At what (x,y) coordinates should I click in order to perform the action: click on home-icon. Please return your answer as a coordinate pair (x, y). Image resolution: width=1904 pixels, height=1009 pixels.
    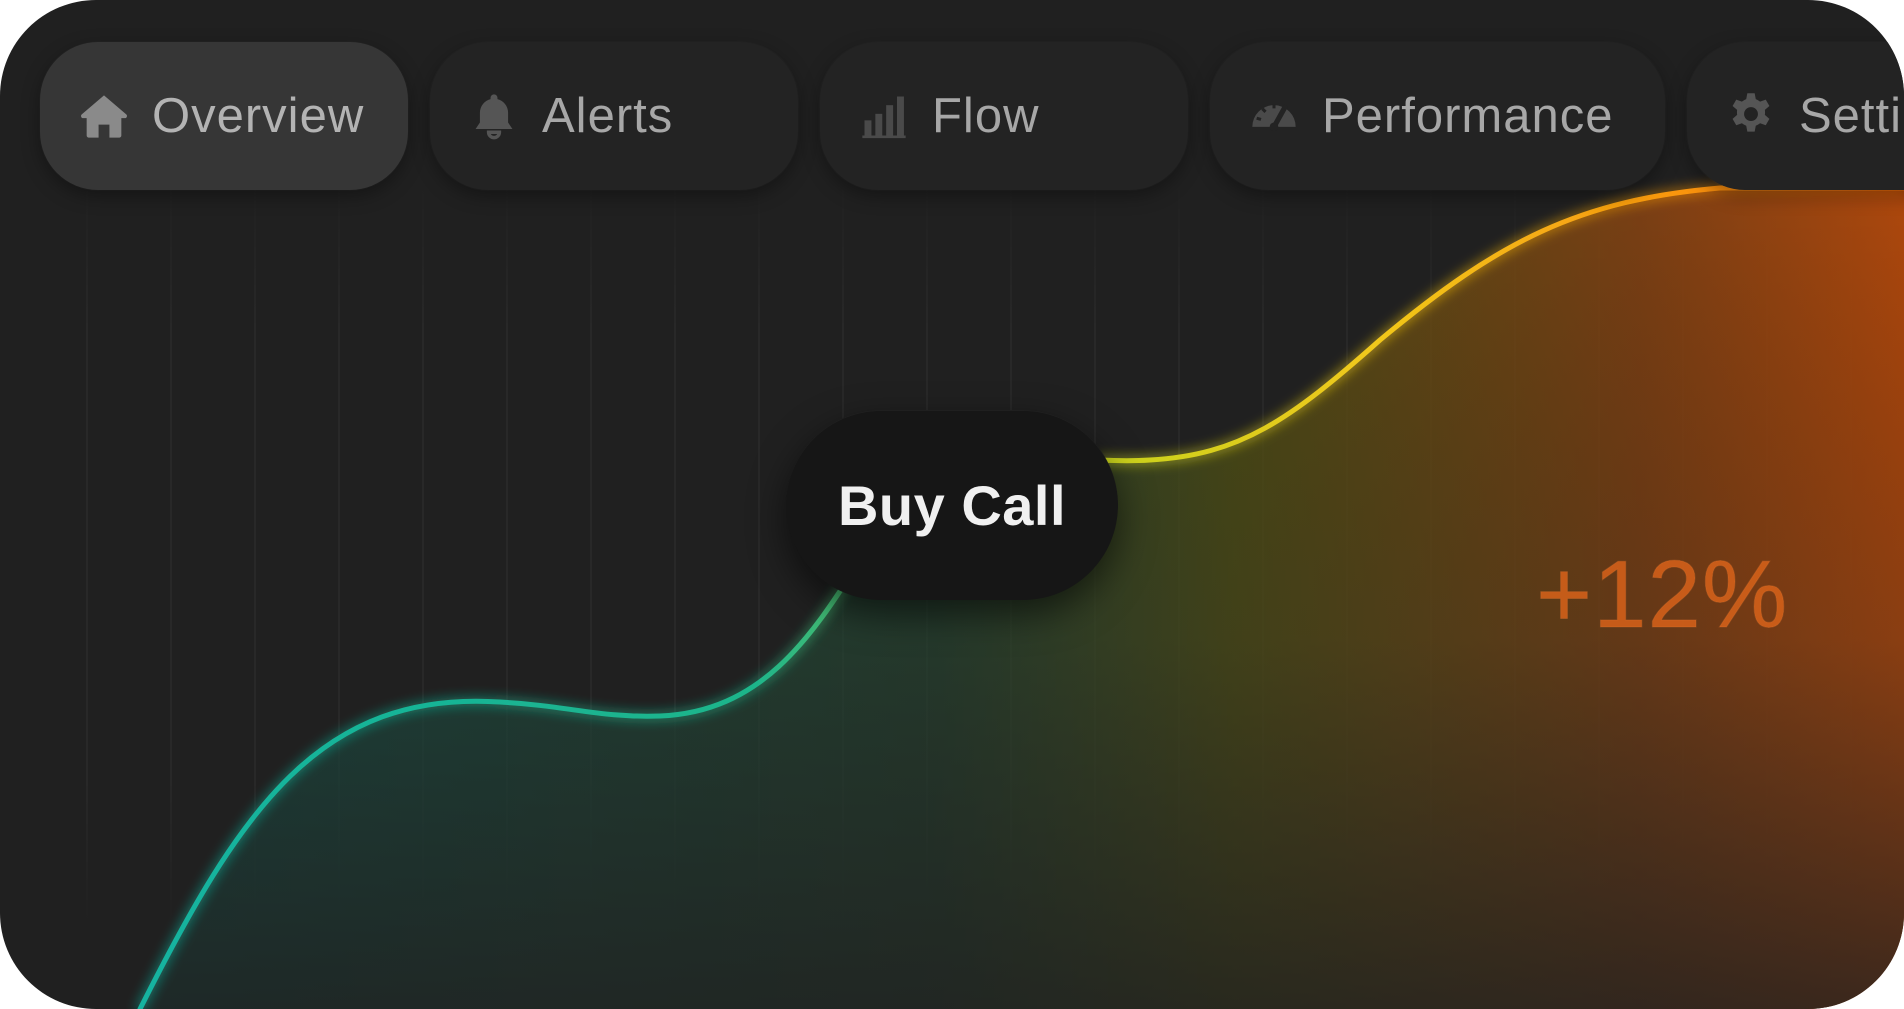
    Looking at the image, I should click on (104, 116).